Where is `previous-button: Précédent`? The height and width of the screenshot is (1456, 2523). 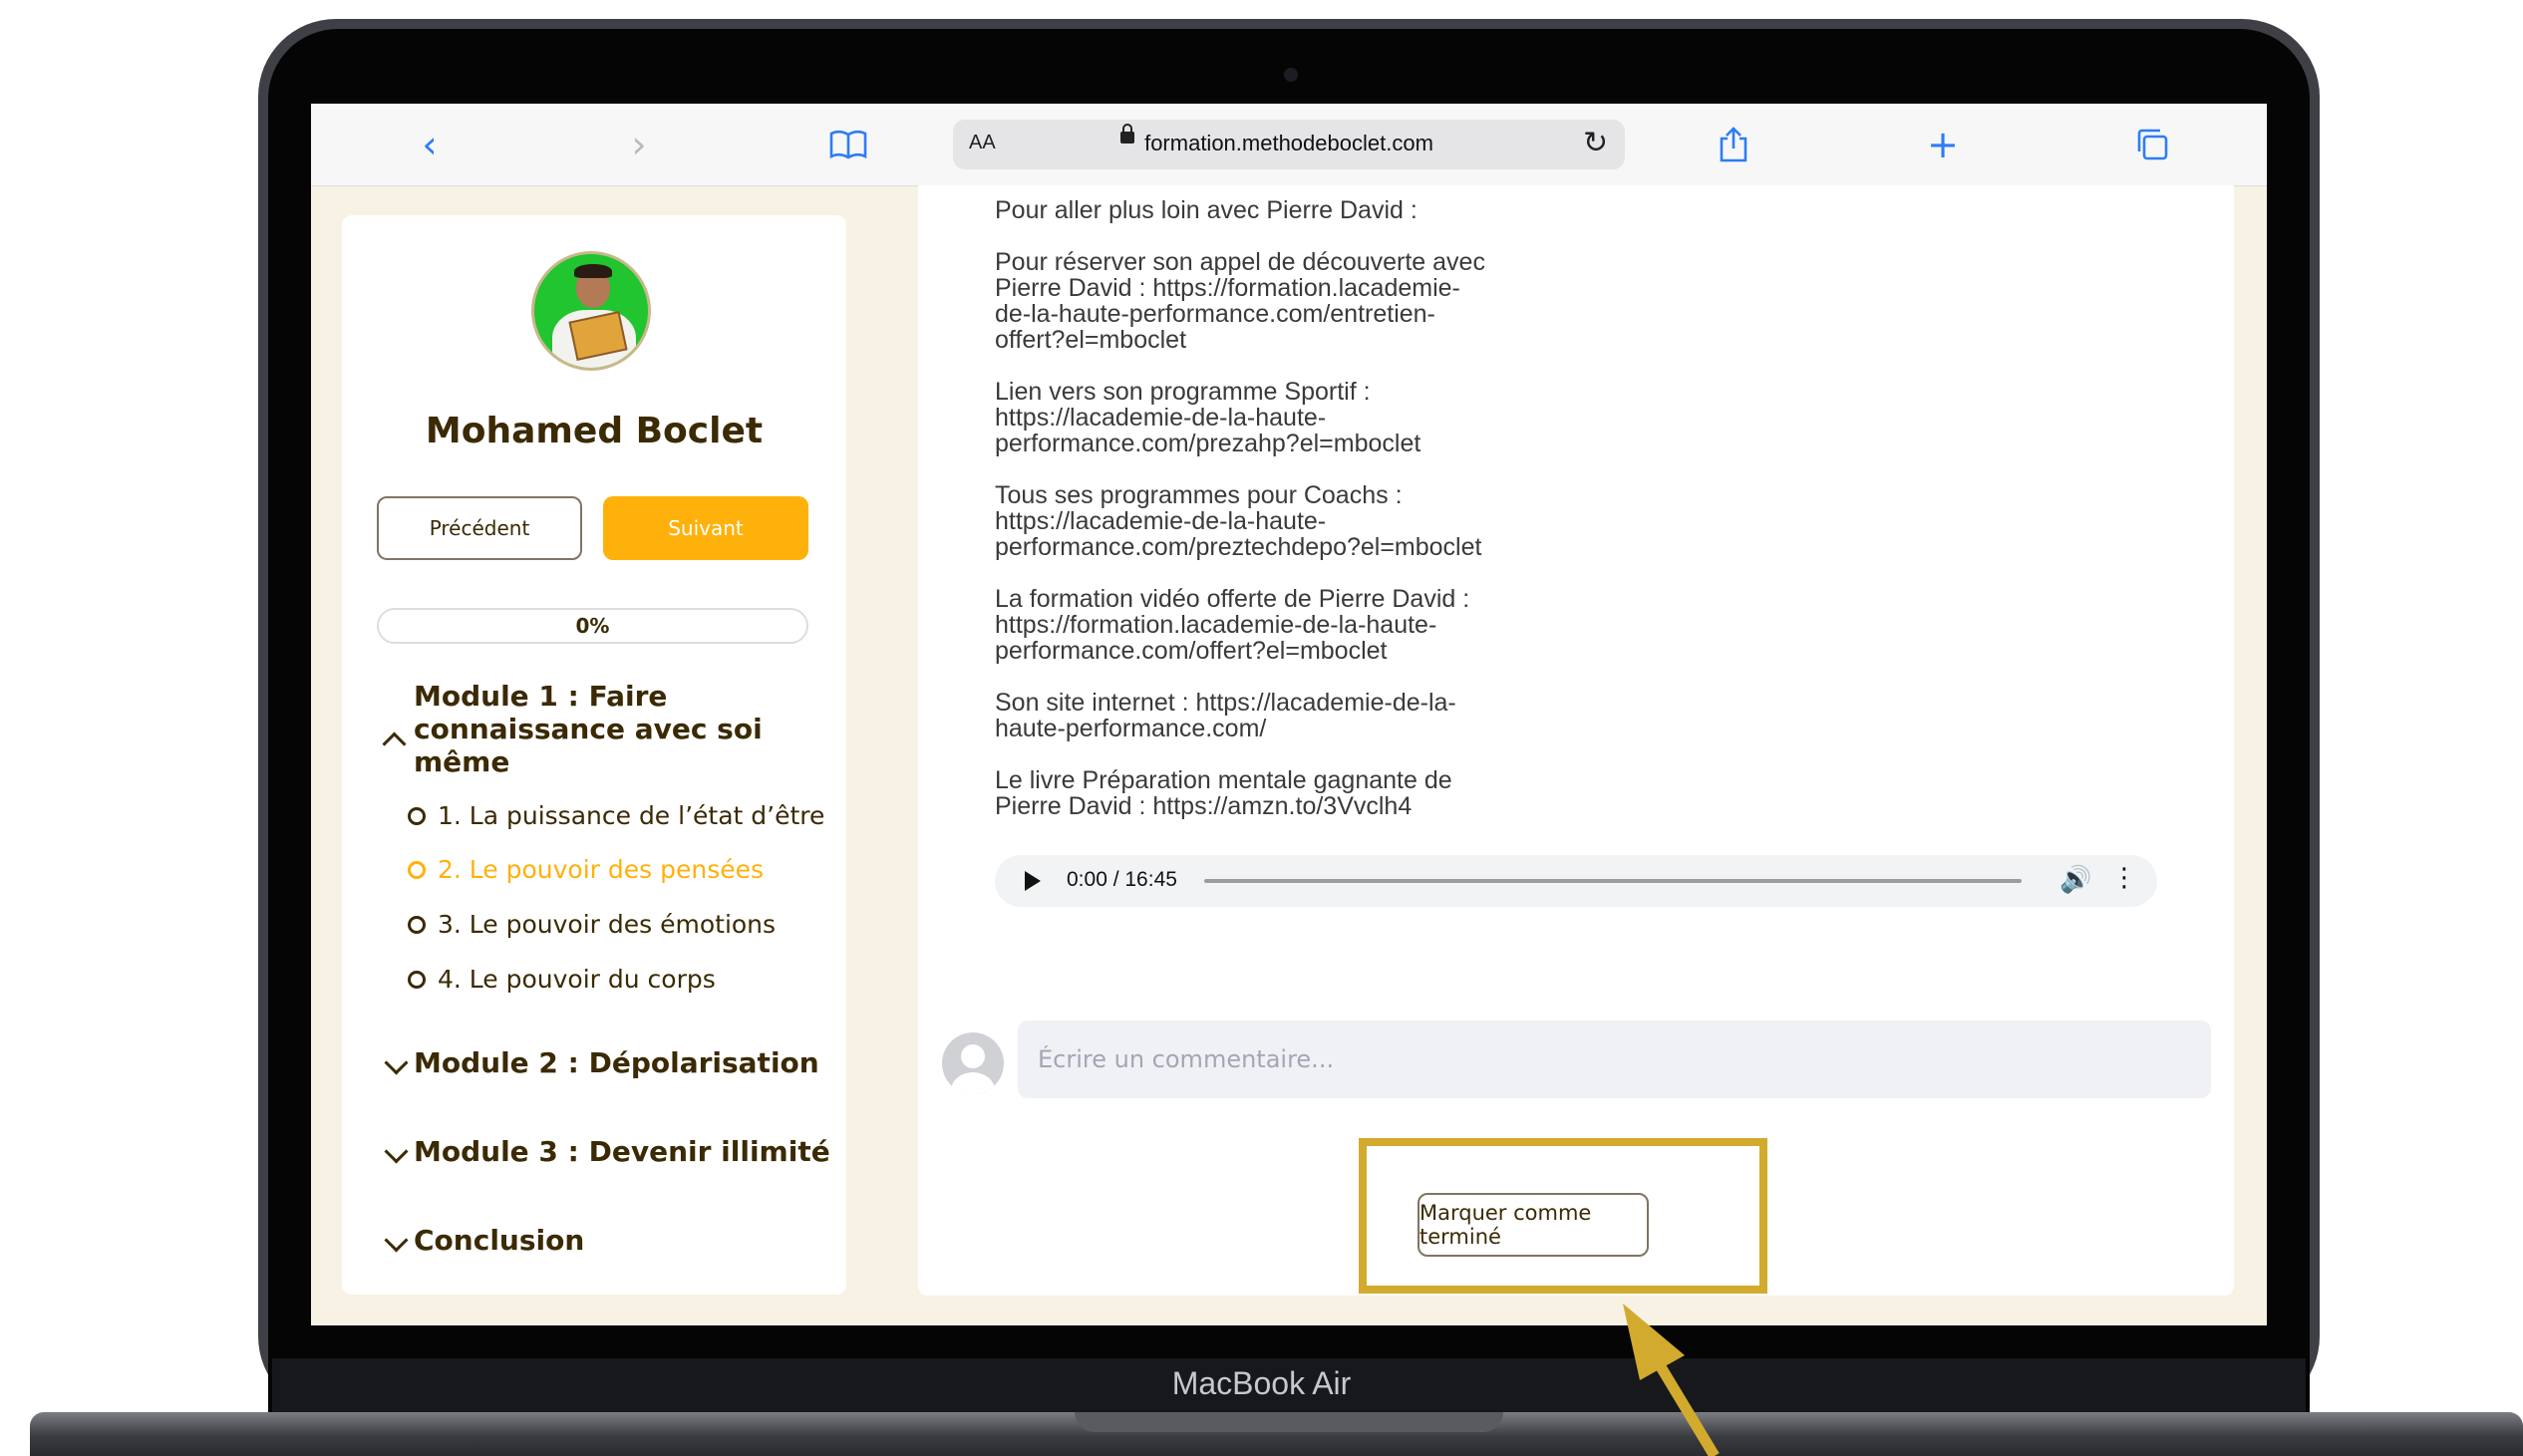 previous-button: Précédent is located at coordinates (480, 528).